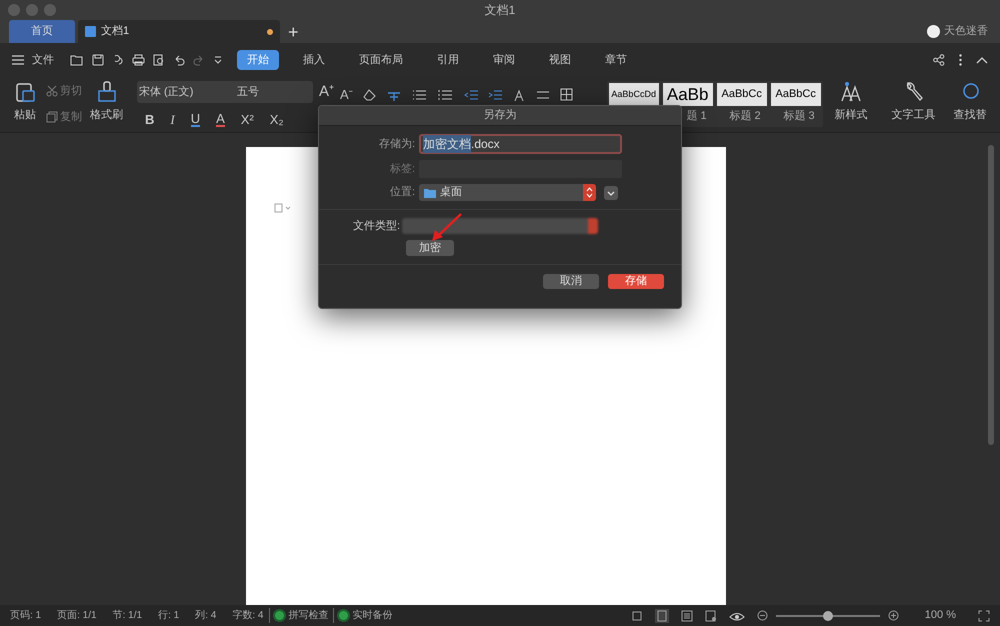 This screenshot has width=1000, height=626. I want to click on superscript-button: X², so click(247, 119).